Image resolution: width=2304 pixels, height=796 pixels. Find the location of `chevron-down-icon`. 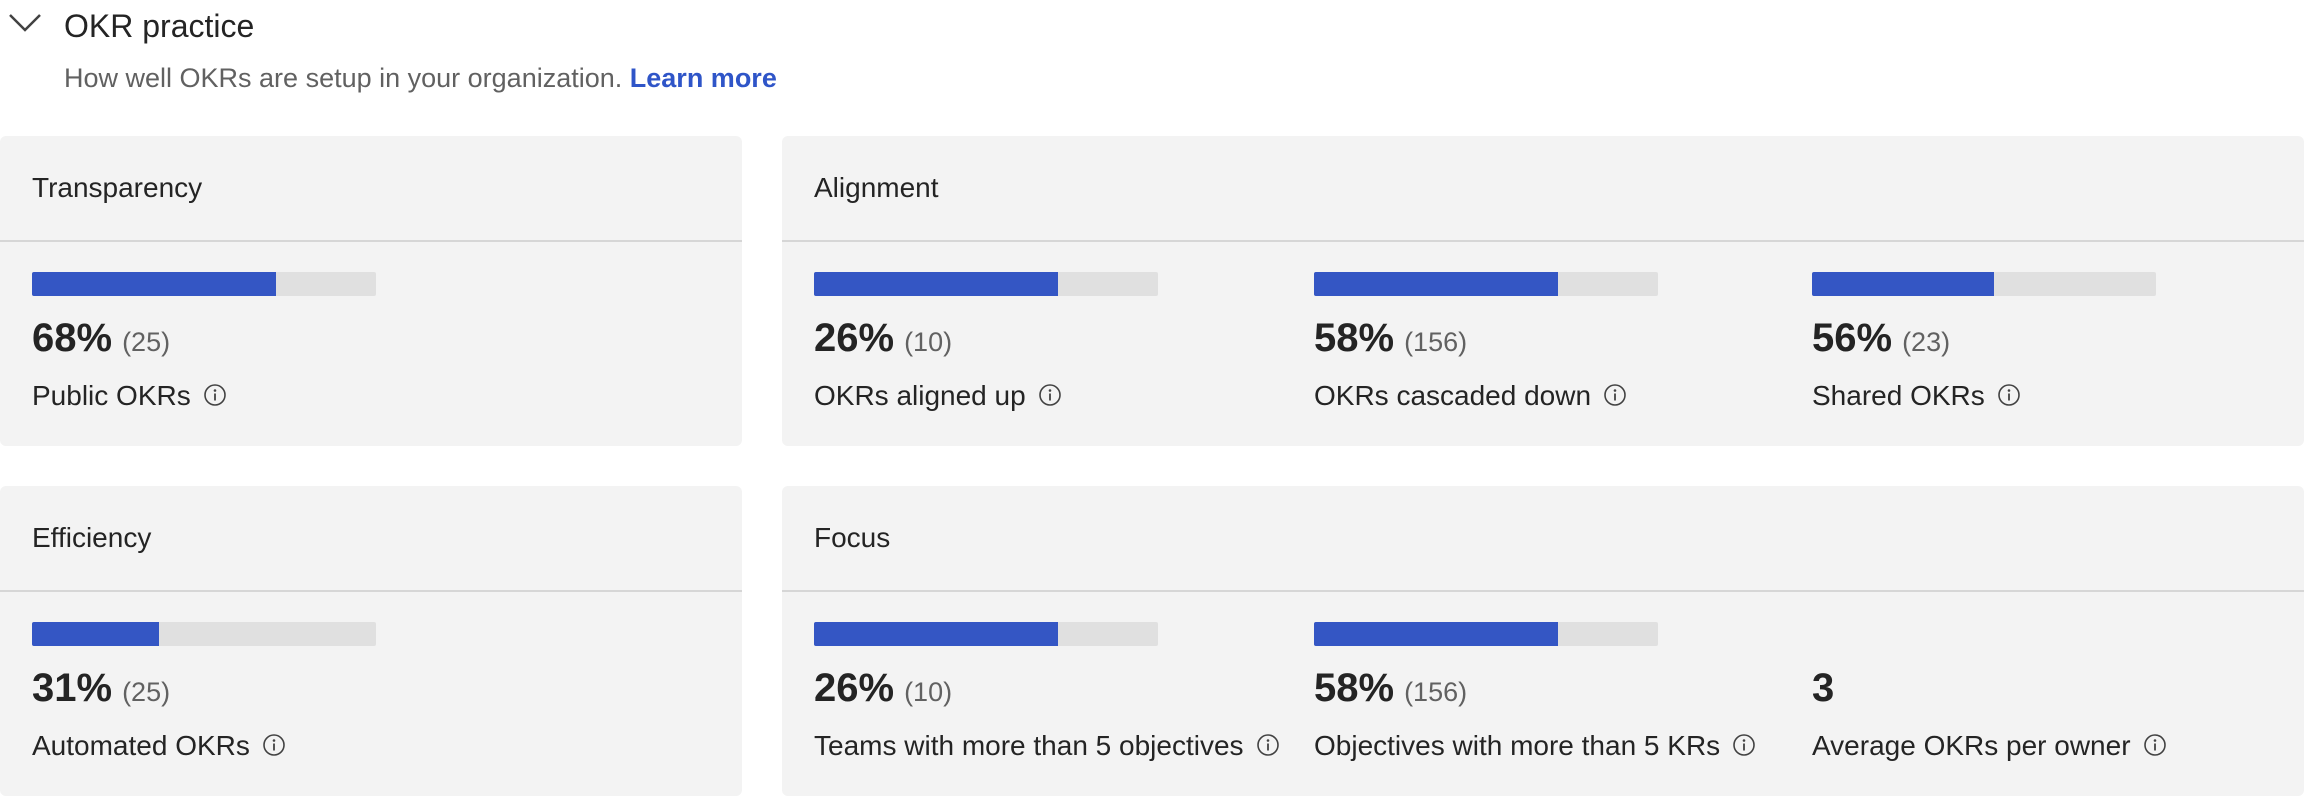

chevron-down-icon is located at coordinates (25, 23).